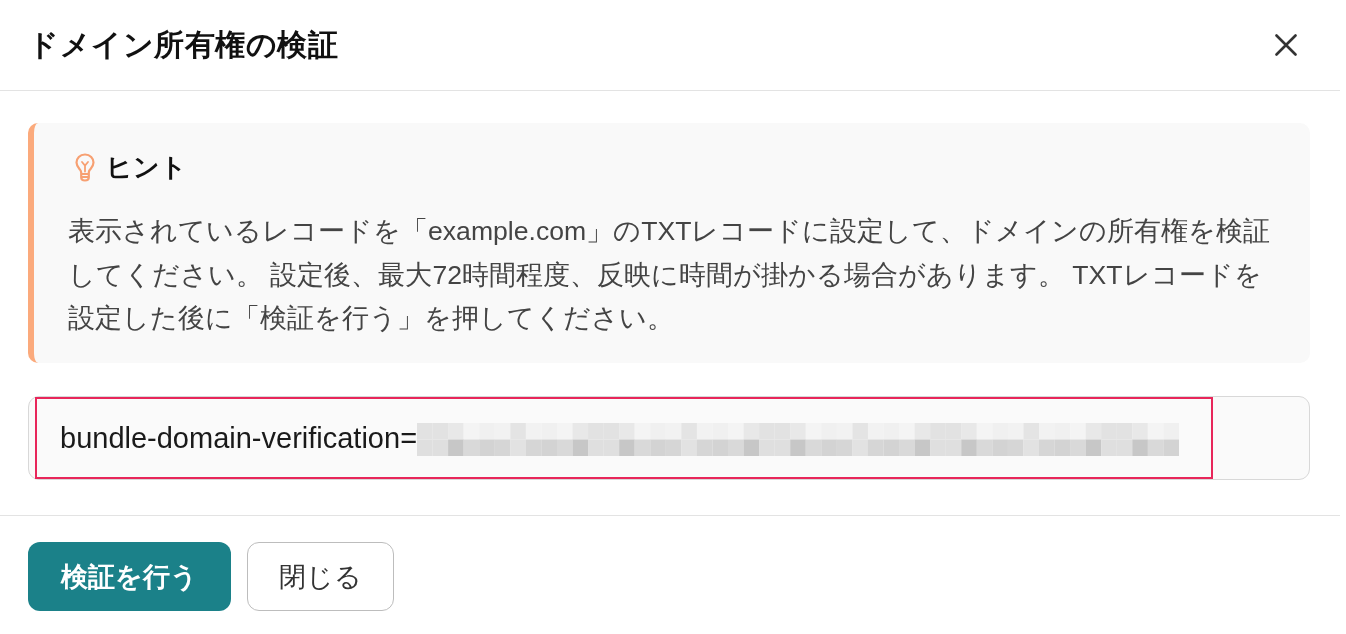  Describe the element at coordinates (183, 44) in the screenshot. I see `dialog-title: ドメイン所有権の検証` at that location.